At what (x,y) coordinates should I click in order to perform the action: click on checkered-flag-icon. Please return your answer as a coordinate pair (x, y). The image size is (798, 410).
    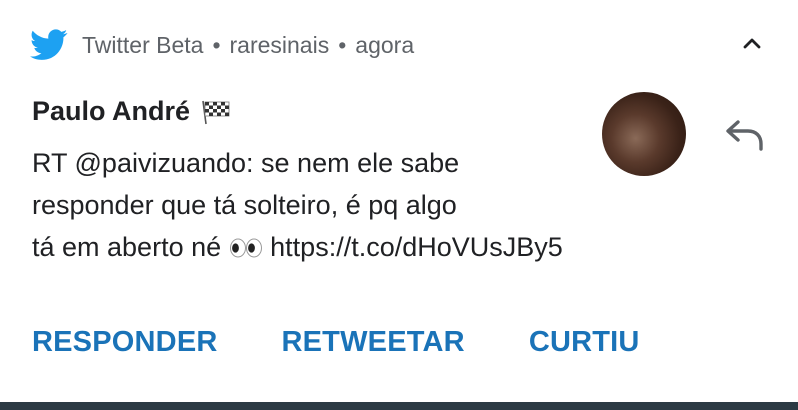
    Looking at the image, I should click on (216, 112).